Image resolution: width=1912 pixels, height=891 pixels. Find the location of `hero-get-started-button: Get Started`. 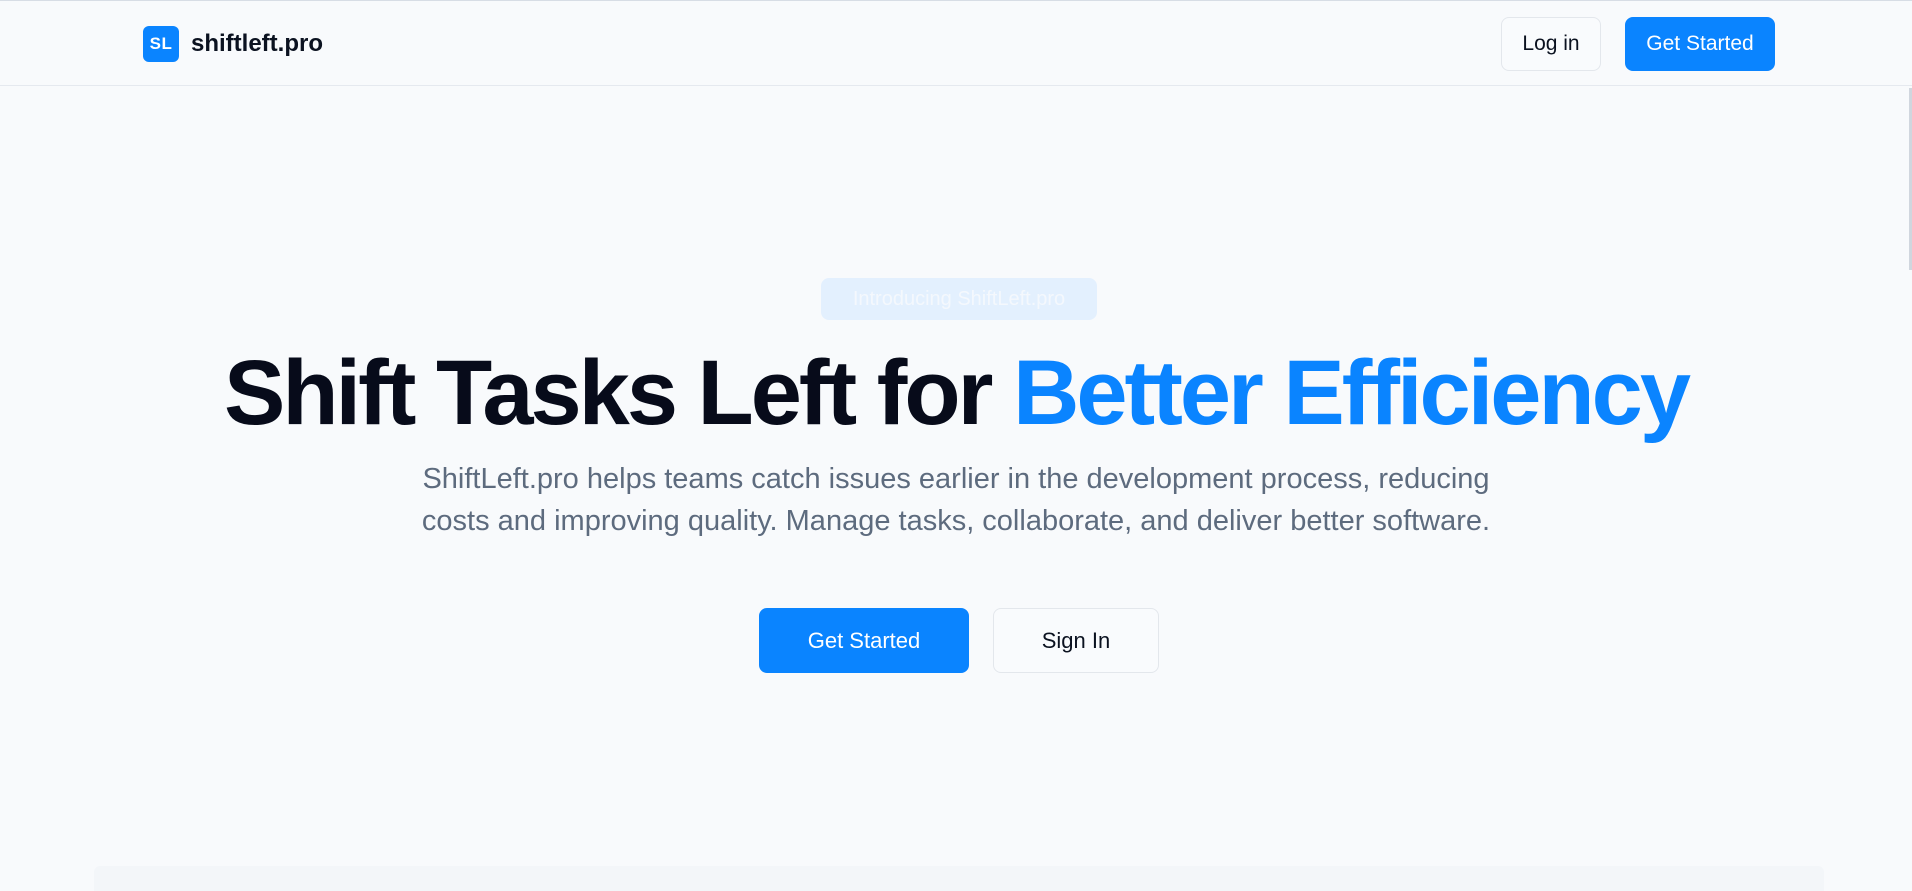

hero-get-started-button: Get Started is located at coordinates (864, 640).